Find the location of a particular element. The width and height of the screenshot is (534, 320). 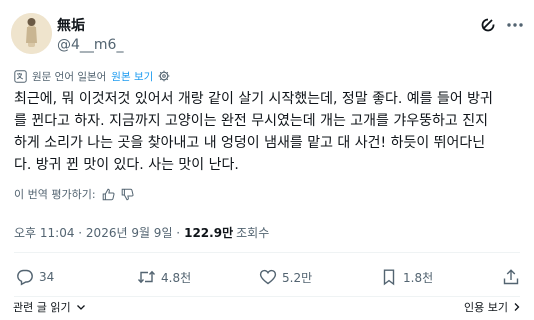

reply-button: 34 is located at coordinates (35, 277).